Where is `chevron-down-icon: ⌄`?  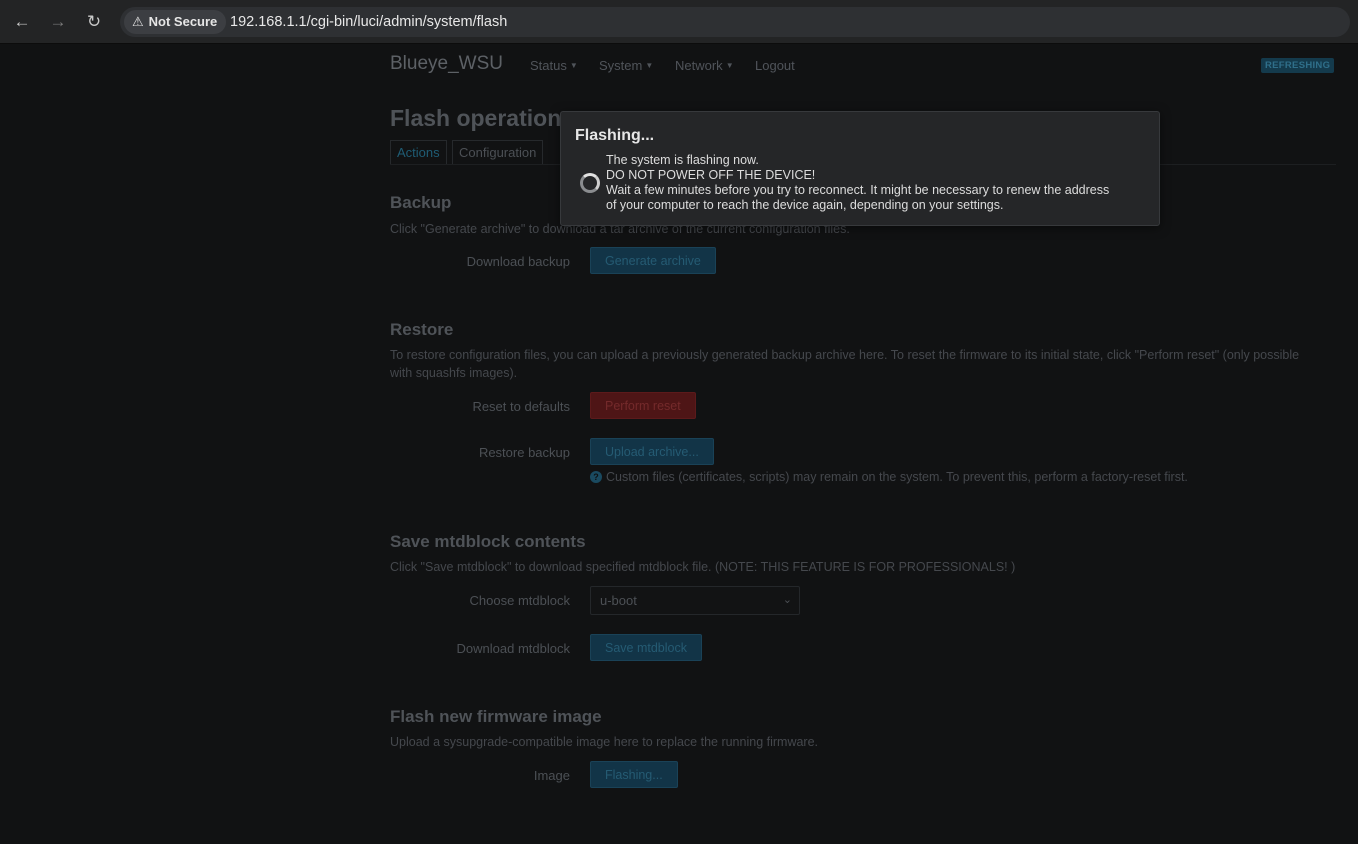
chevron-down-icon: ⌄ is located at coordinates (787, 600).